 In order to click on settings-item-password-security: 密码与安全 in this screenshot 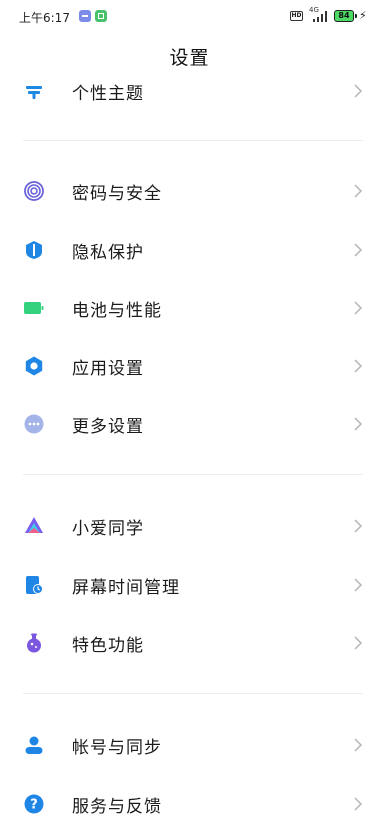, I will do `click(189, 191)`.